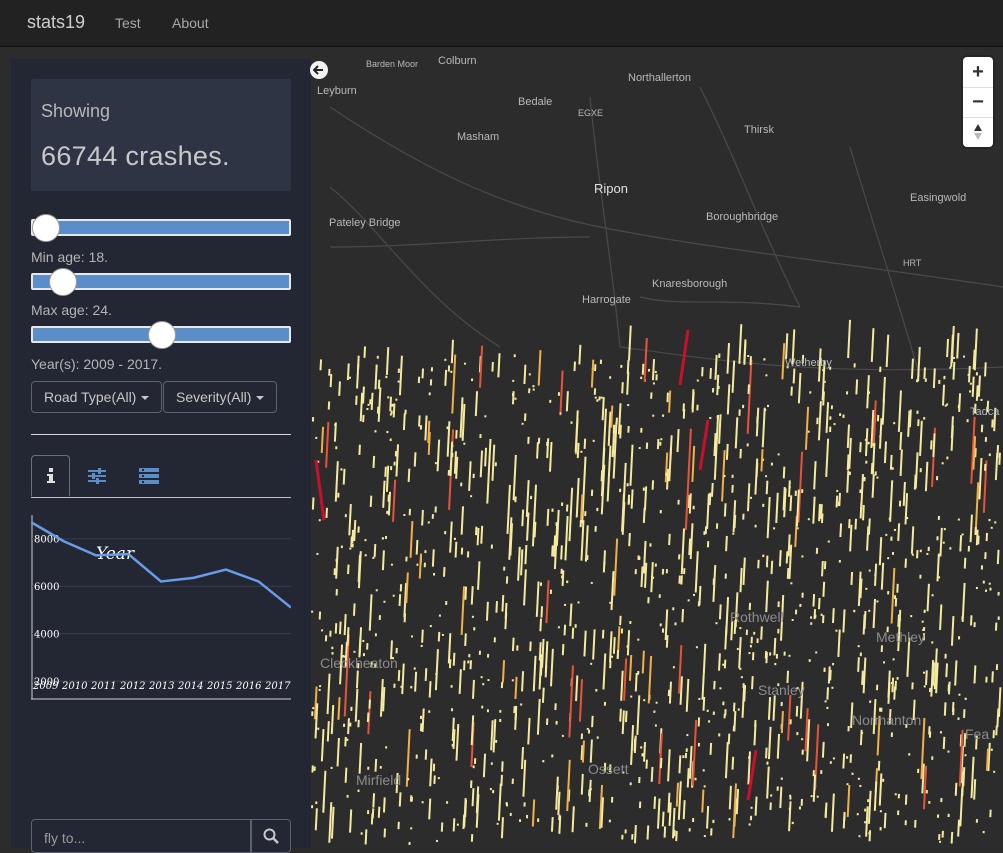 Image resolution: width=1003 pixels, height=853 pixels. What do you see at coordinates (161, 281) in the screenshot?
I see `max-age-slider` at bounding box center [161, 281].